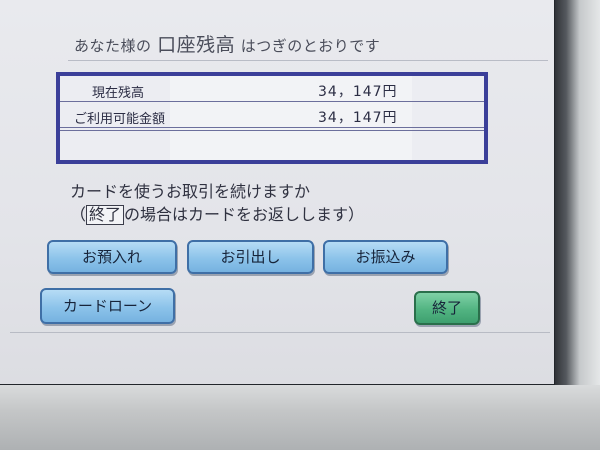 The height and width of the screenshot is (450, 600). Describe the element at coordinates (272, 90) in the screenshot. I see `balance-row-current: 現在残高 34，147円` at that location.